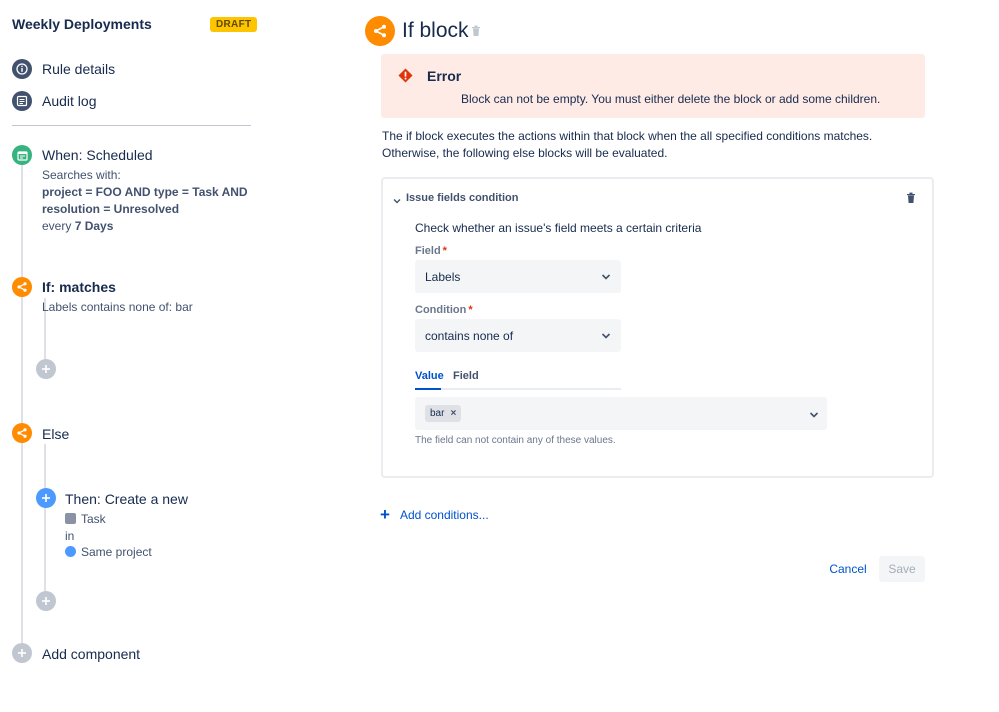  What do you see at coordinates (145, 192) in the screenshot?
I see `trigger-jql: project = FOO AND type = Task AND` at bounding box center [145, 192].